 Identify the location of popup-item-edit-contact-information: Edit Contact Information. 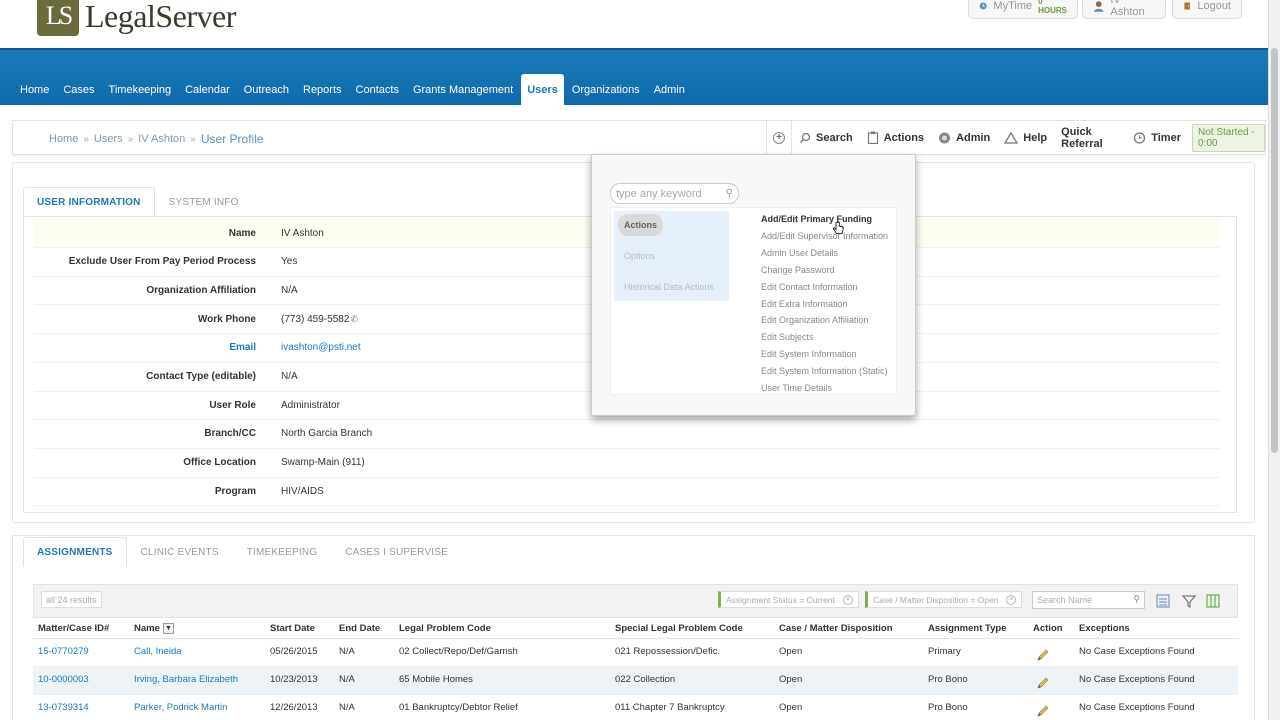
(809, 287).